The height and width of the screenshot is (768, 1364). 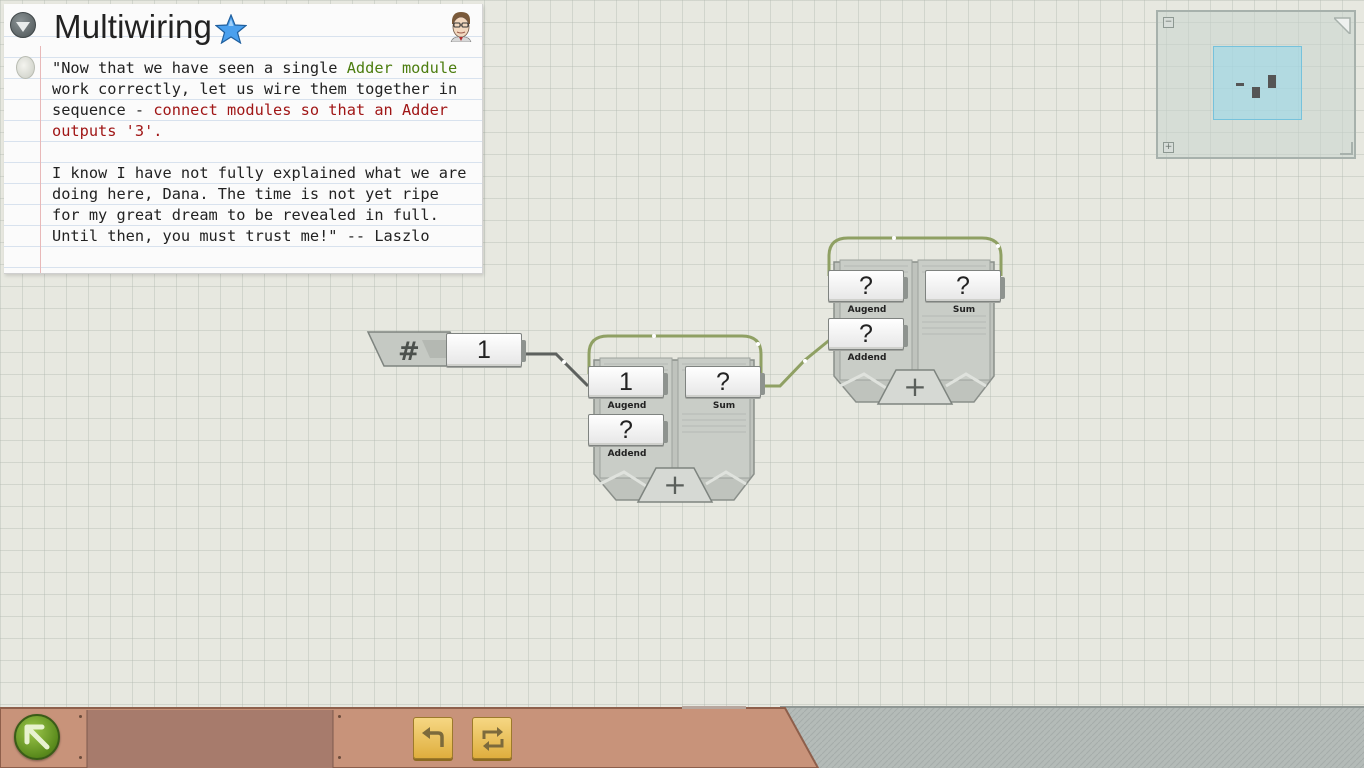 What do you see at coordinates (628, 382) in the screenshot?
I see `augend-input: 1` at bounding box center [628, 382].